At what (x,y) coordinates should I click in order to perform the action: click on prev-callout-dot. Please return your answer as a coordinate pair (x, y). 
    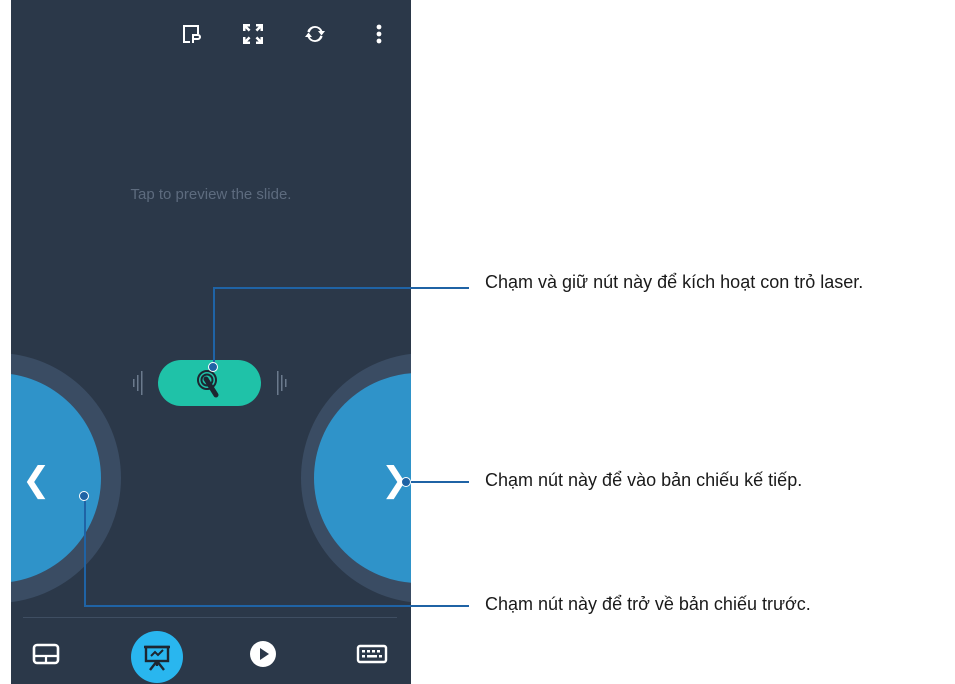
    Looking at the image, I should click on (84, 496).